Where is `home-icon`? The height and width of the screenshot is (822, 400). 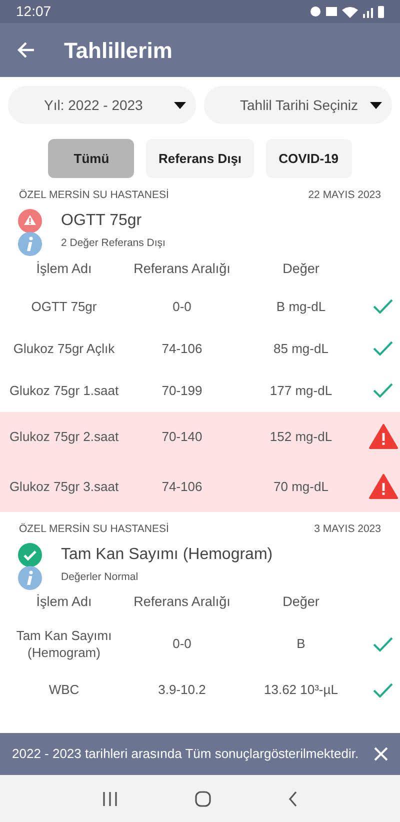 home-icon is located at coordinates (202, 798).